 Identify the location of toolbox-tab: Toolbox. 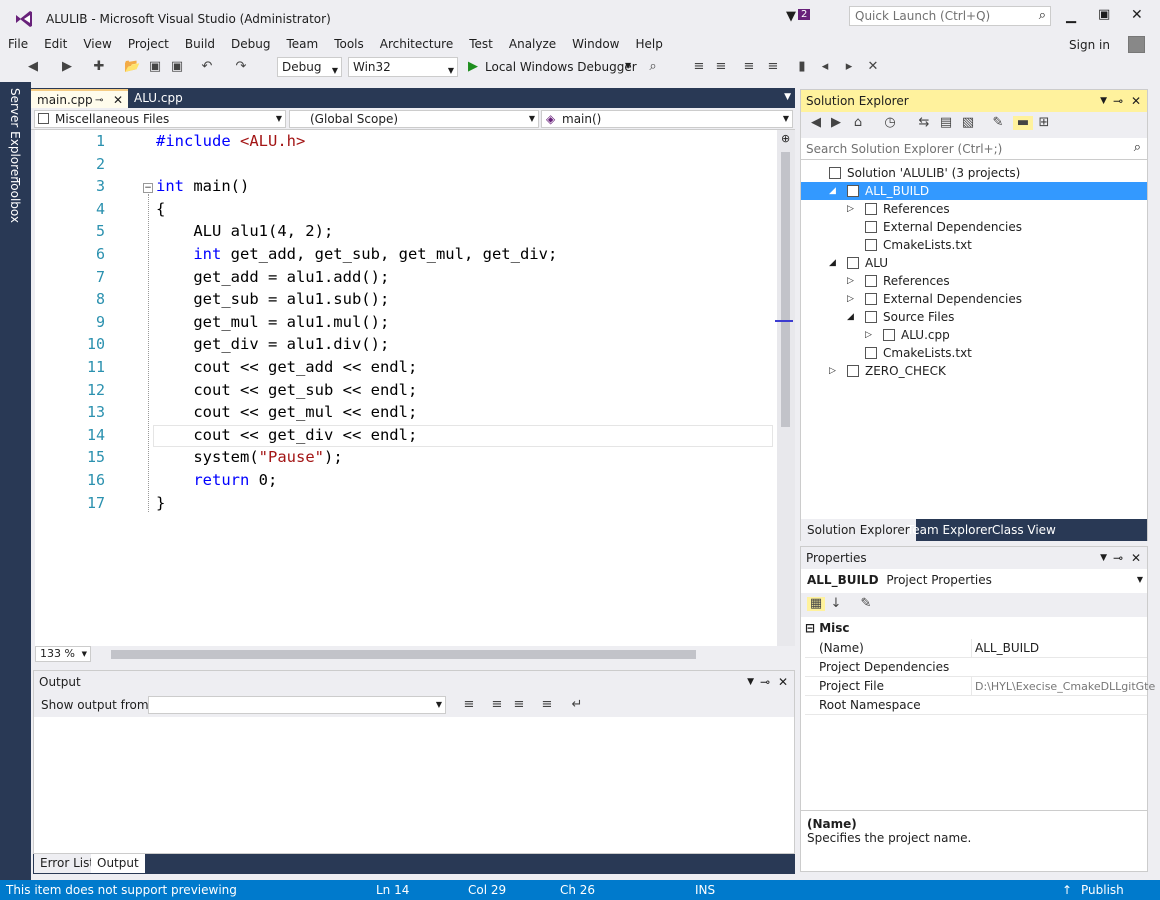
(15, 200).